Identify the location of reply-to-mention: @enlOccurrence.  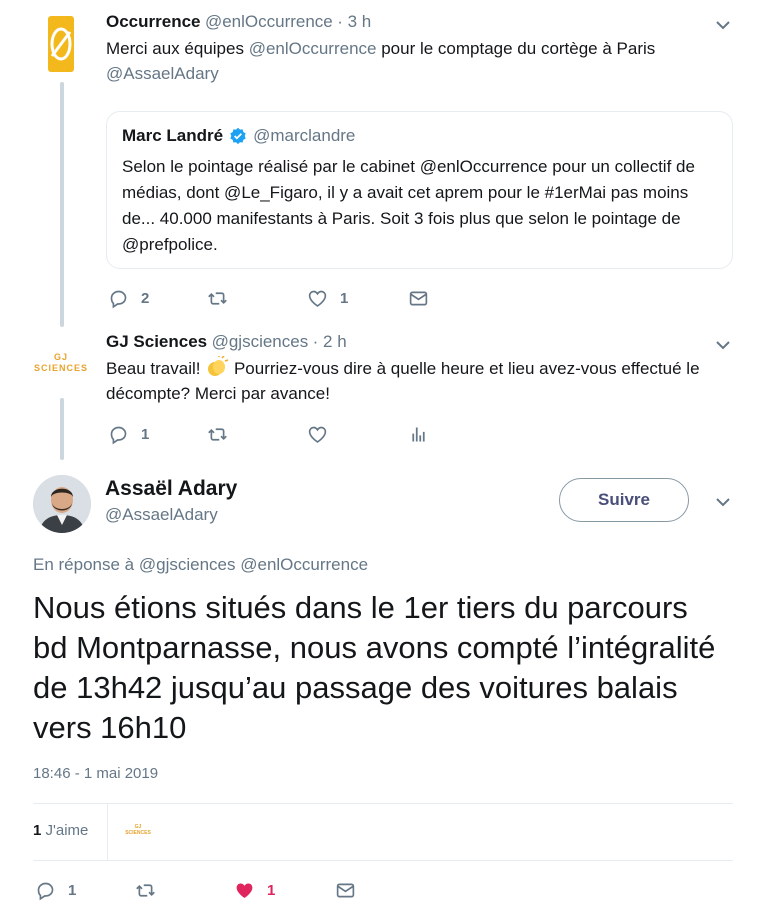
(304, 564).